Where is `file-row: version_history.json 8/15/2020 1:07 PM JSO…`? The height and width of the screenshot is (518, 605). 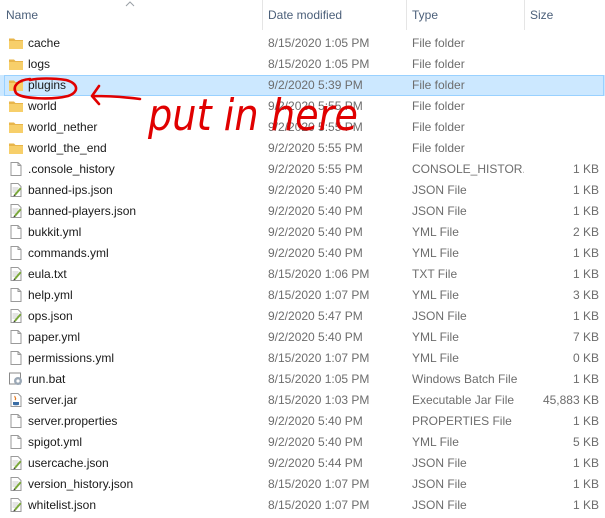
file-row: version_history.json 8/15/2020 1:07 PM JSO… is located at coordinates (302, 484).